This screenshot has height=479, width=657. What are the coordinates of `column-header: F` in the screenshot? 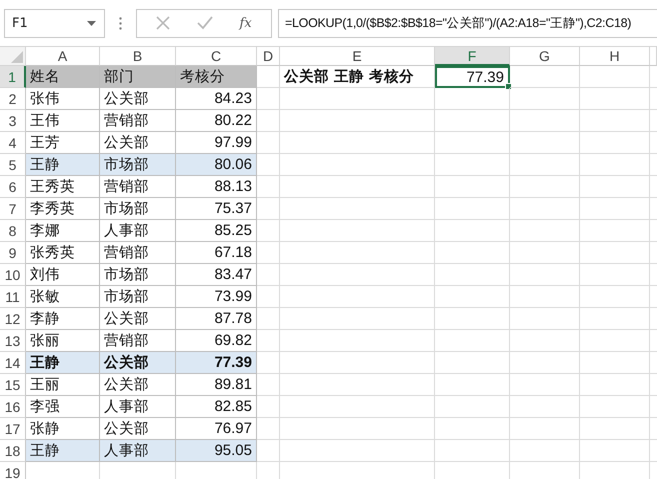 It's located at (472, 56).